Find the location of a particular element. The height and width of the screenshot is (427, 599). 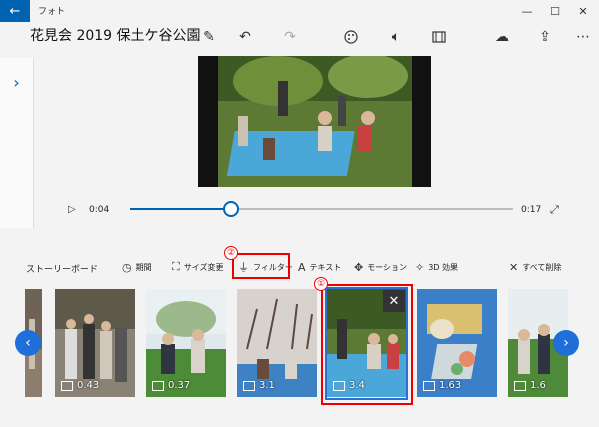

share-icon: ⇪ is located at coordinates (545, 37).